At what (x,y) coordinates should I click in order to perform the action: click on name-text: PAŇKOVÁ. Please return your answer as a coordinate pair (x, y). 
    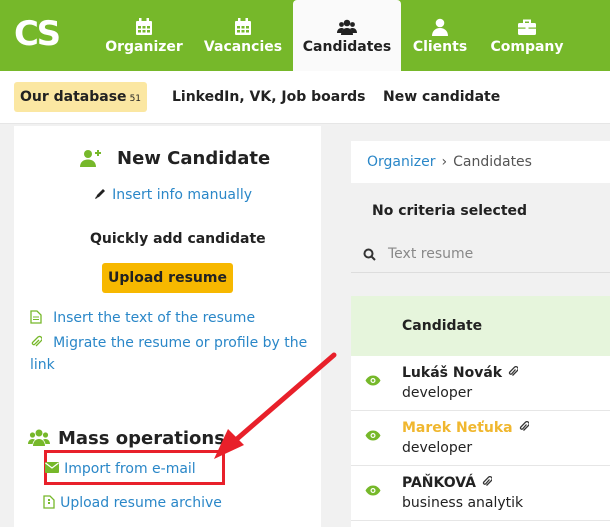
    Looking at the image, I should click on (439, 483).